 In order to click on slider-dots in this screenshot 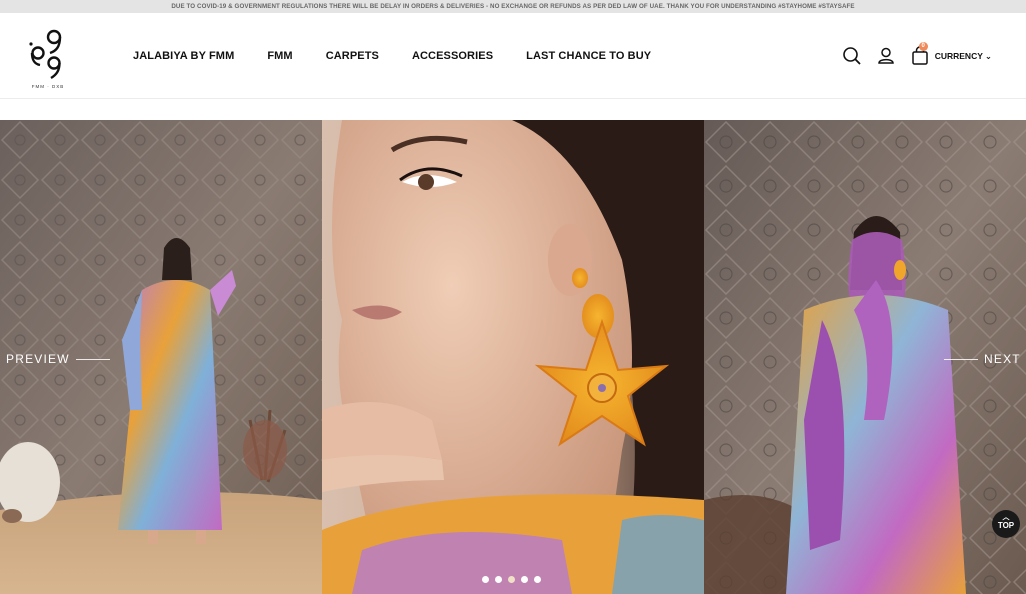, I will do `click(511, 579)`.